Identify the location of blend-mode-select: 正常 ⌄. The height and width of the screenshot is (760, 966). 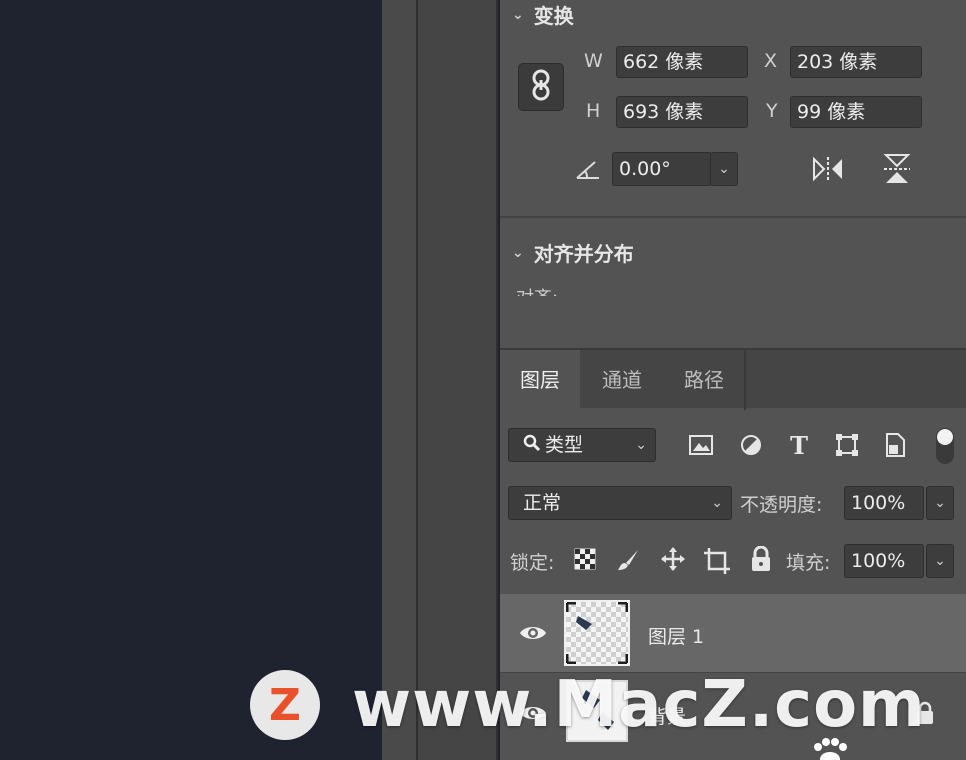
(620, 503).